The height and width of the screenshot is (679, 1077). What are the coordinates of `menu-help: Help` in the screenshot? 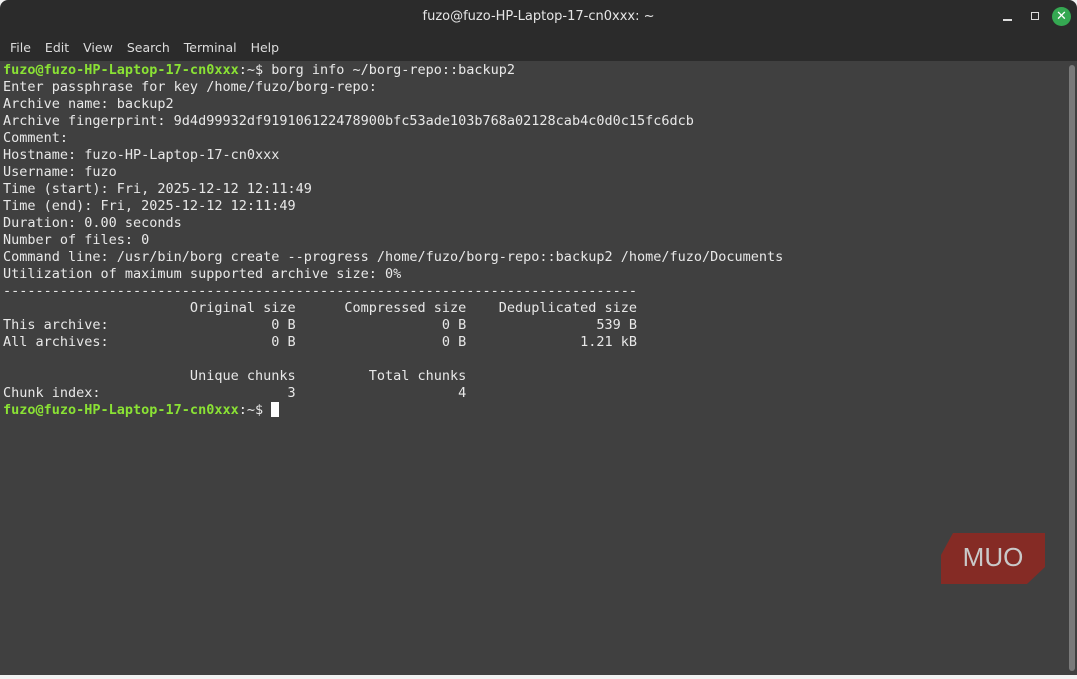 It's located at (265, 47).